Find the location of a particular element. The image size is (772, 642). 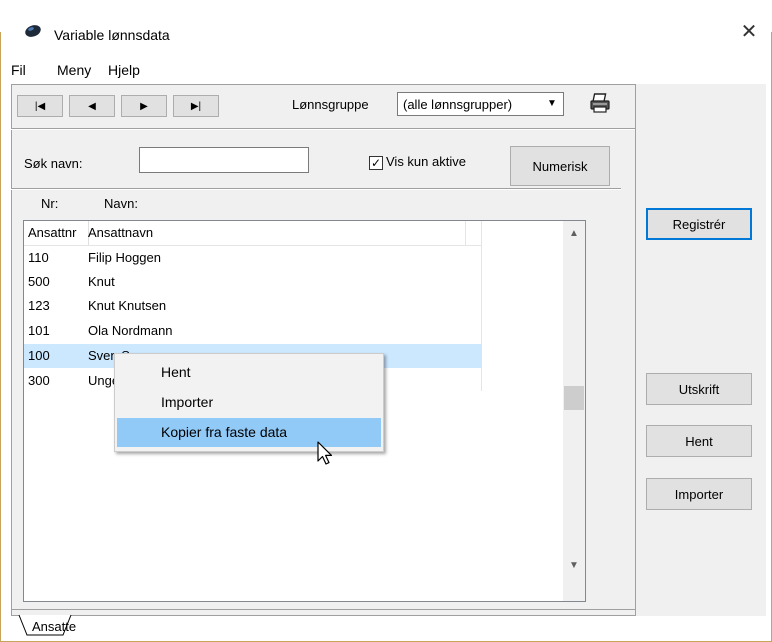

search-separator is located at coordinates (316, 189).